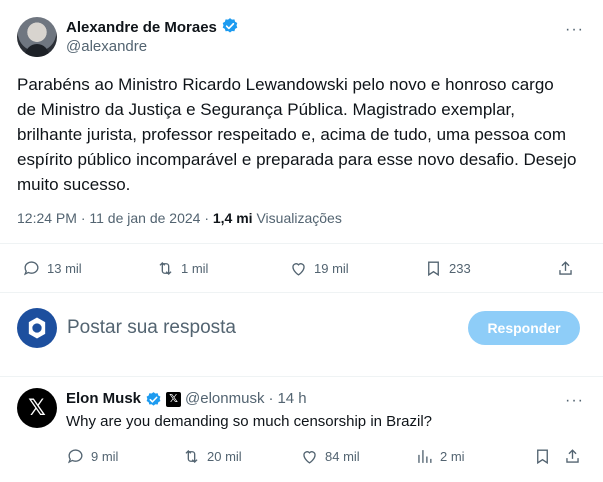 Image resolution: width=603 pixels, height=482 pixels. I want to click on reply-views-button: 2 mi, so click(440, 456).